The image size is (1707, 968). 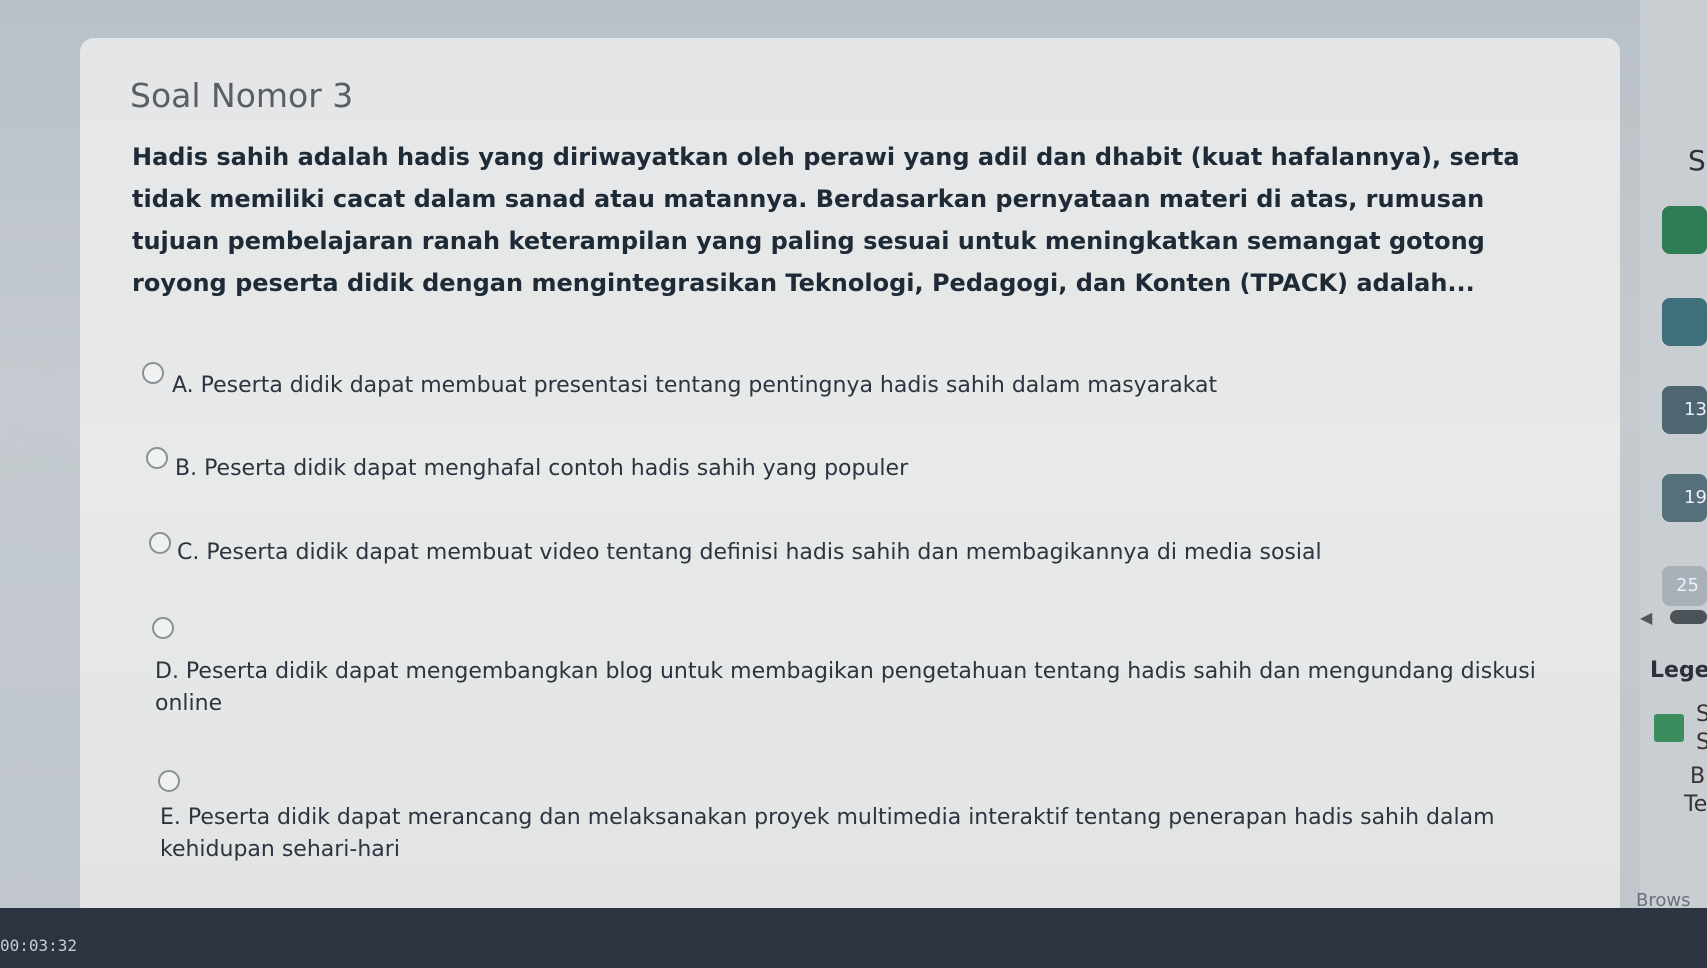 What do you see at coordinates (1697, 160) in the screenshot?
I see `sidebar-letter: S` at bounding box center [1697, 160].